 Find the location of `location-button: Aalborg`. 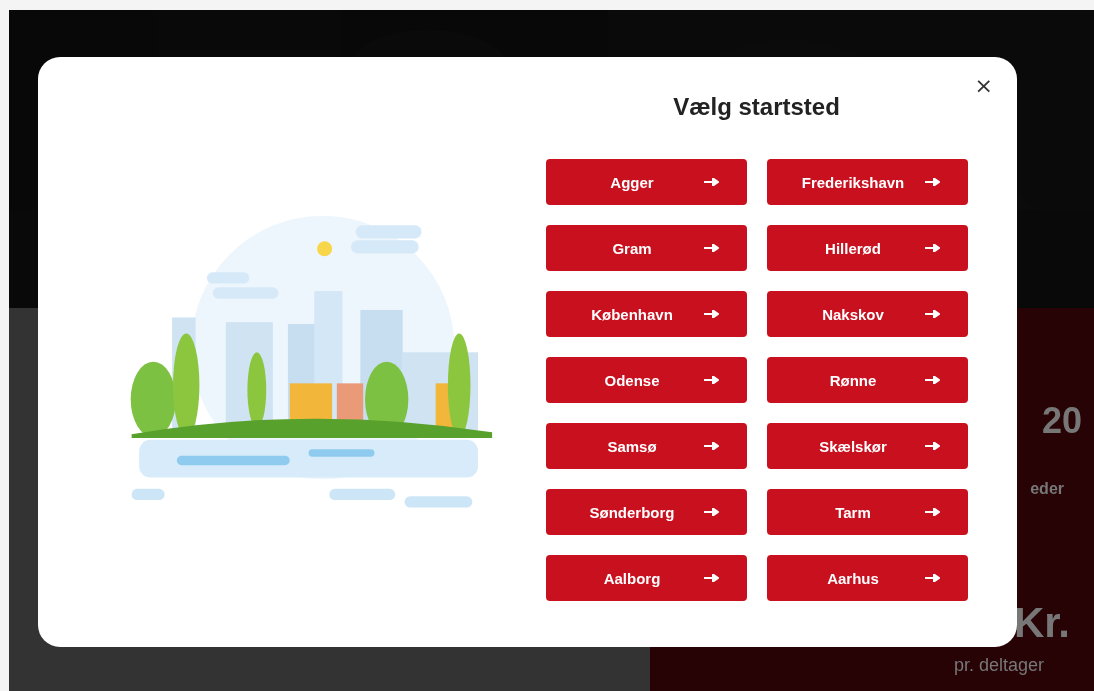

location-button: Aalborg is located at coordinates (646, 578).